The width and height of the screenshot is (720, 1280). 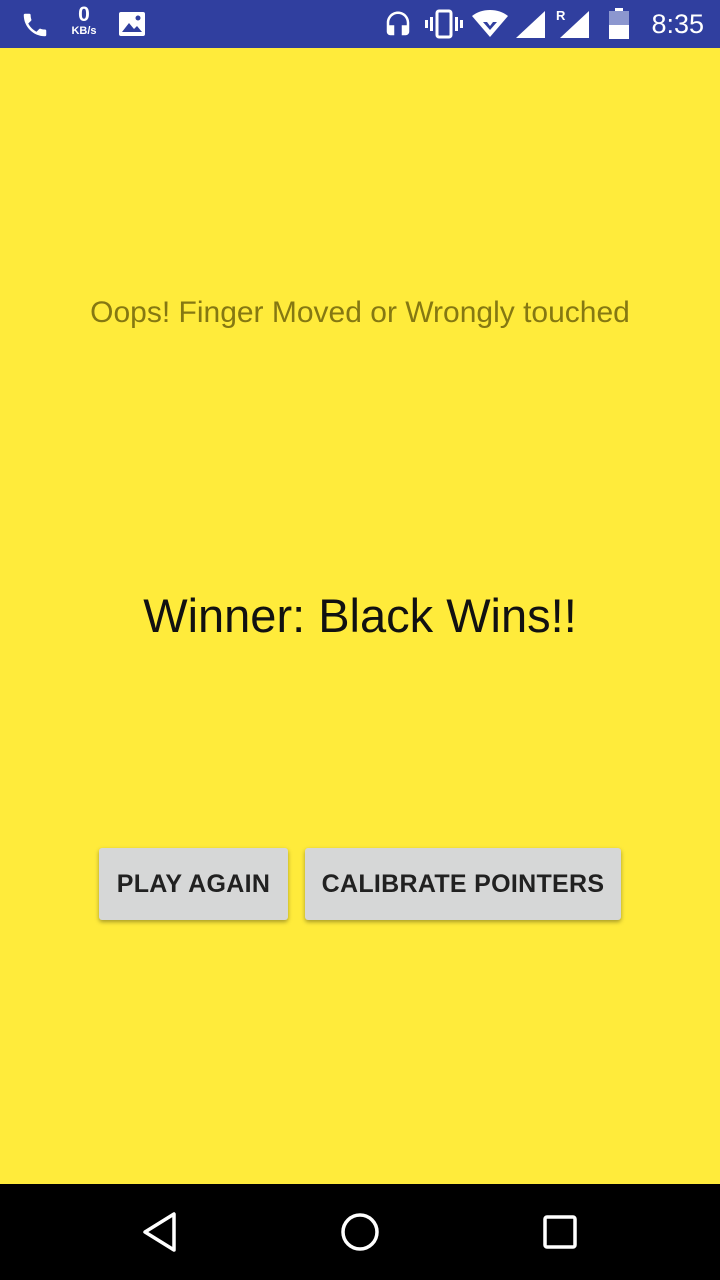 What do you see at coordinates (132, 24) in the screenshot?
I see `image-icon` at bounding box center [132, 24].